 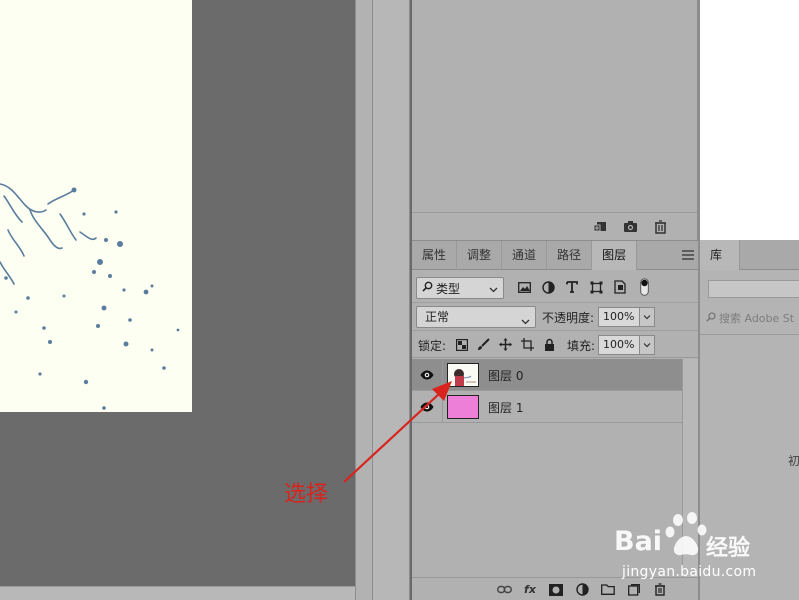 I want to click on lock-row: 锁定: 填充: 100%, so click(x=555, y=344).